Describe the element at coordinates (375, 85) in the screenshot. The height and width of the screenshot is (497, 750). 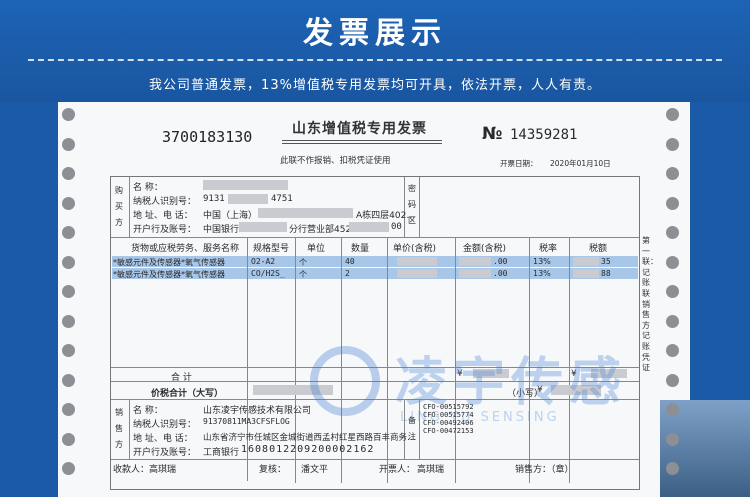
I see `page-subtitle: 我公司普通发票，13%增值税专用发票均可开具，依法开票，人人有责。` at that location.